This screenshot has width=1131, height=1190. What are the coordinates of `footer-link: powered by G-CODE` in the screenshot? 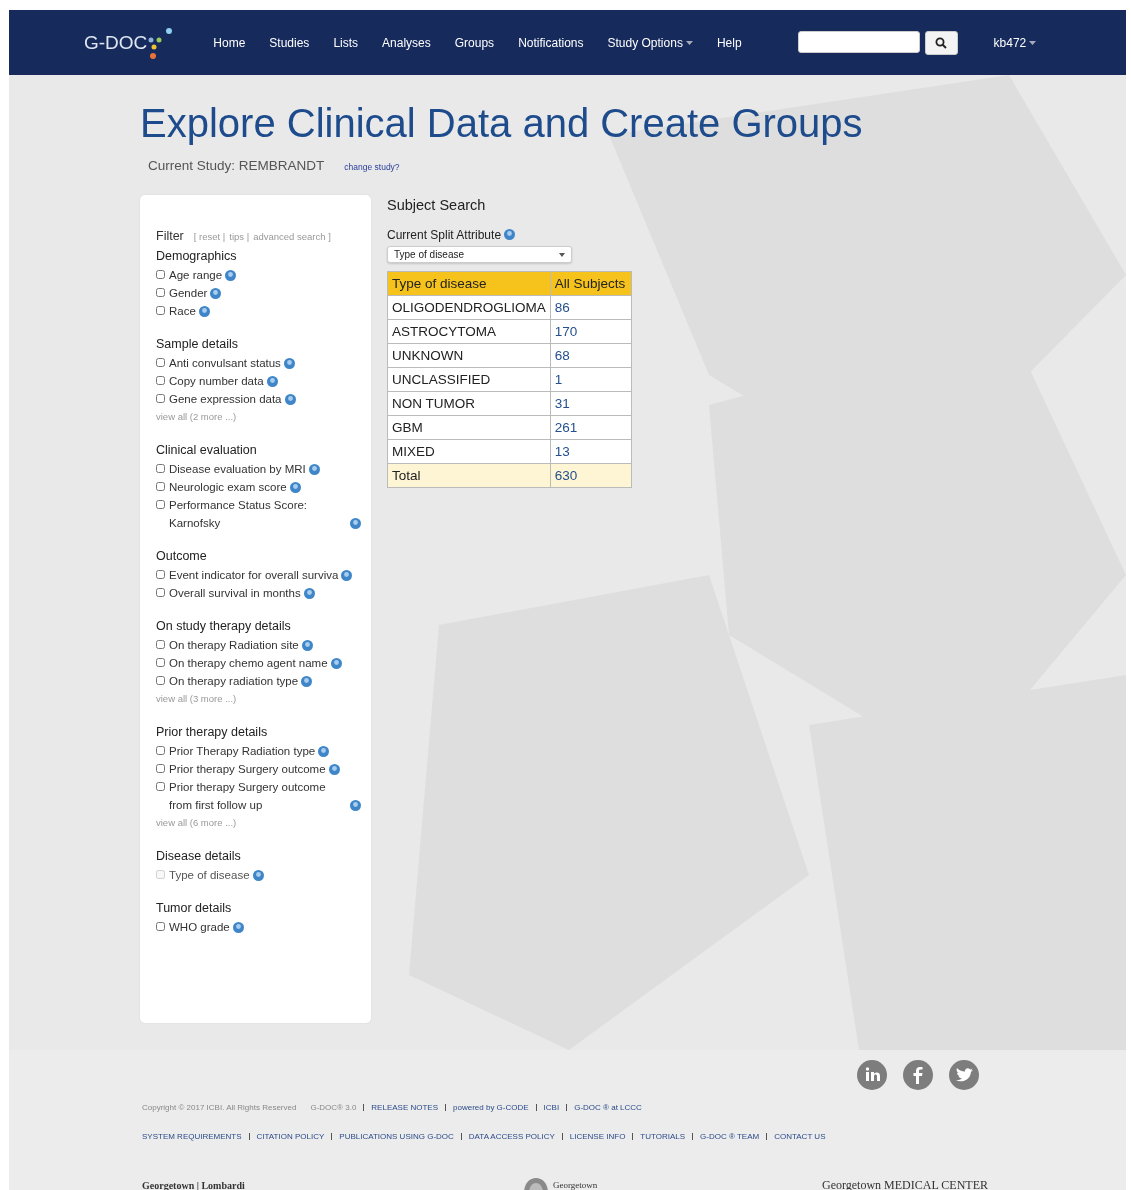 It's located at (491, 1107).